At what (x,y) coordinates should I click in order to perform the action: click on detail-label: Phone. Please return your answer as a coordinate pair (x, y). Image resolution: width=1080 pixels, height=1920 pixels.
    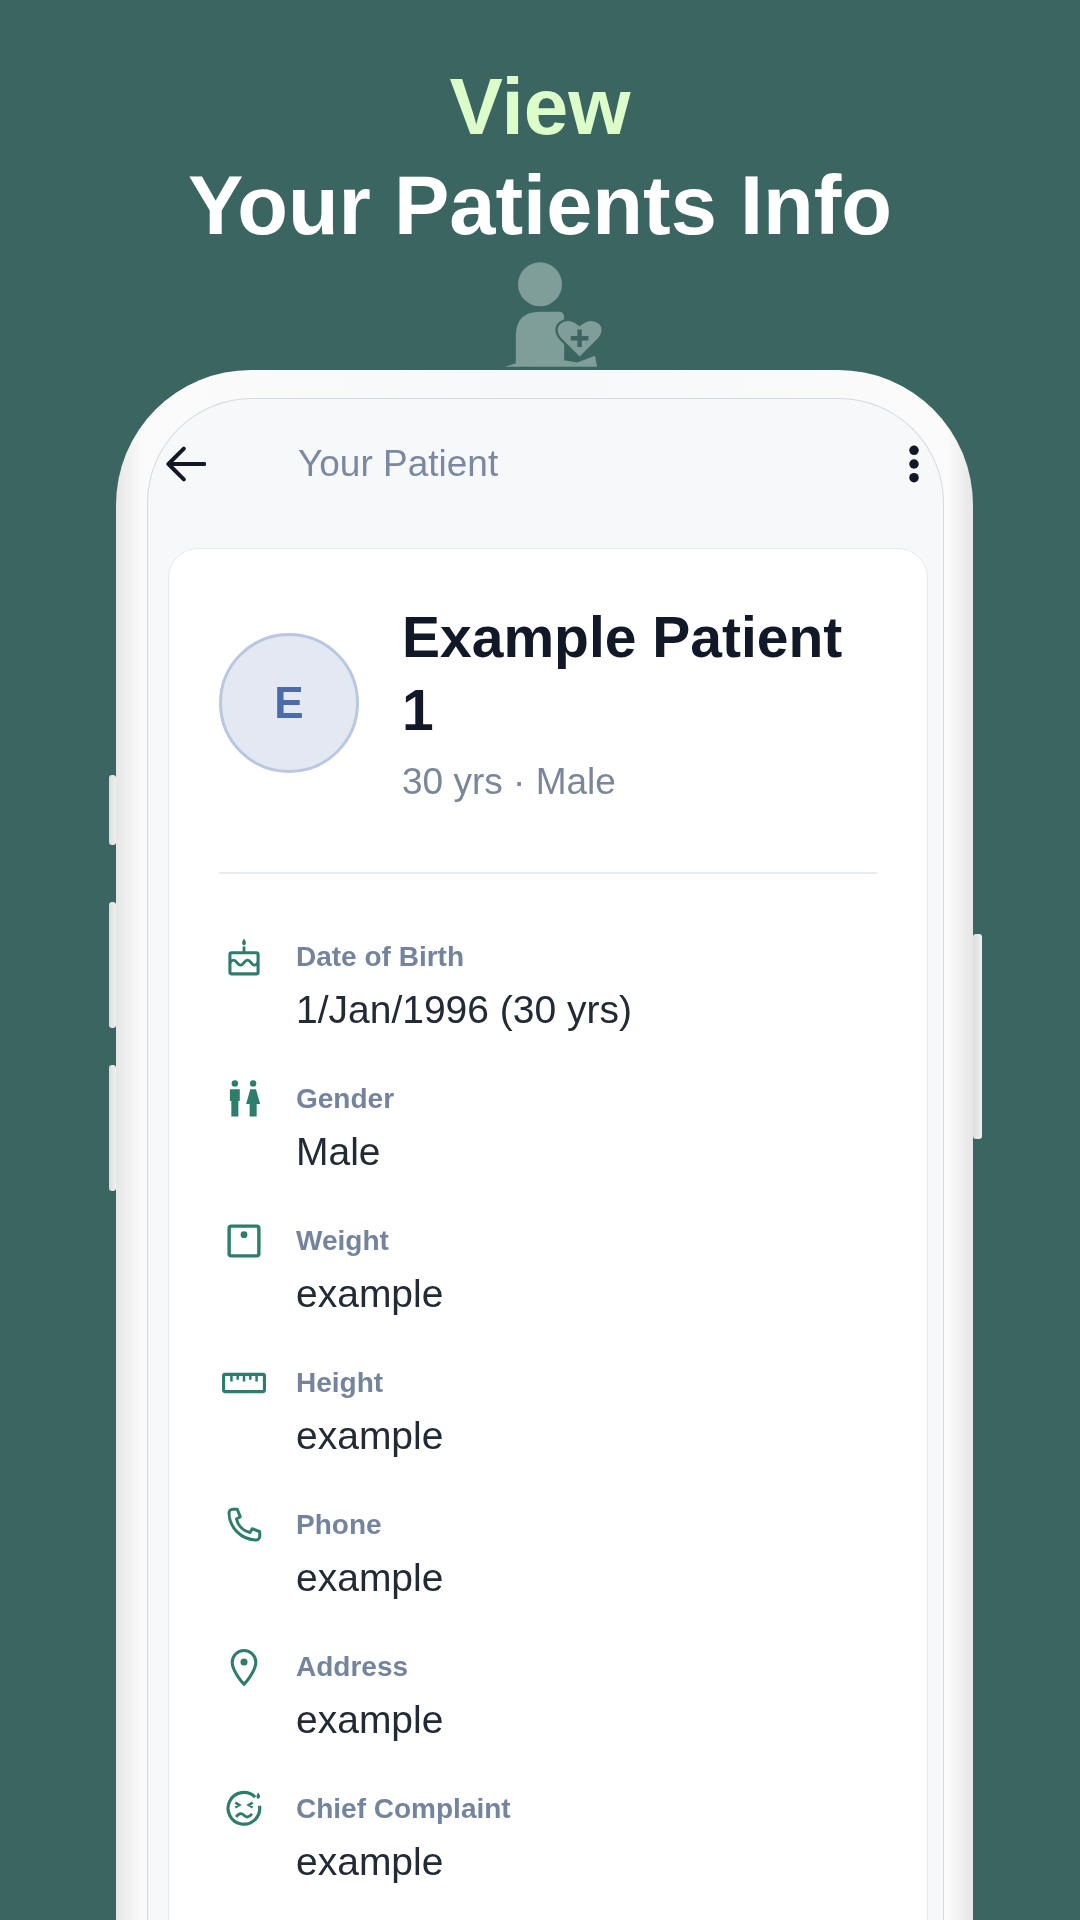
    Looking at the image, I should click on (339, 1525).